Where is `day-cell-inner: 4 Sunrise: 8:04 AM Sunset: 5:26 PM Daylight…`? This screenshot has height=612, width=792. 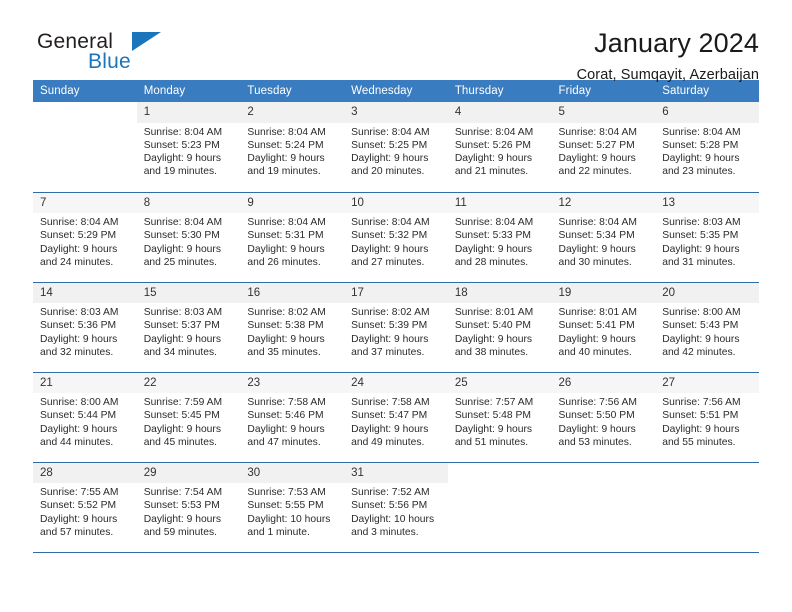 day-cell-inner: 4 Sunrise: 8:04 AM Sunset: 5:26 PM Daylight… is located at coordinates (499, 147).